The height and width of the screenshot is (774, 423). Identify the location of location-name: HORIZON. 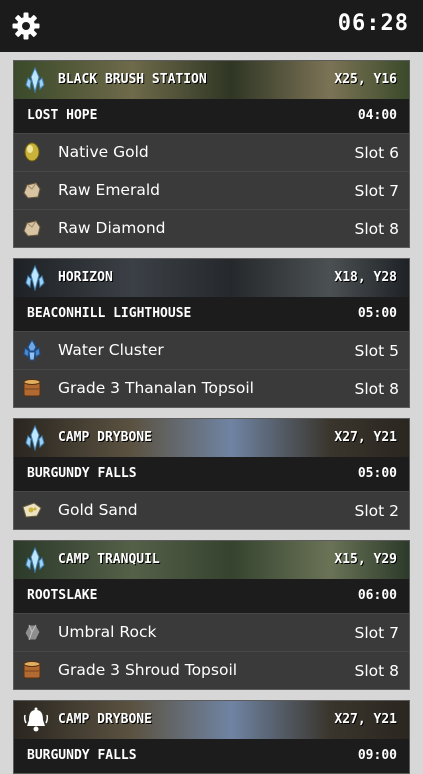
(85, 277).